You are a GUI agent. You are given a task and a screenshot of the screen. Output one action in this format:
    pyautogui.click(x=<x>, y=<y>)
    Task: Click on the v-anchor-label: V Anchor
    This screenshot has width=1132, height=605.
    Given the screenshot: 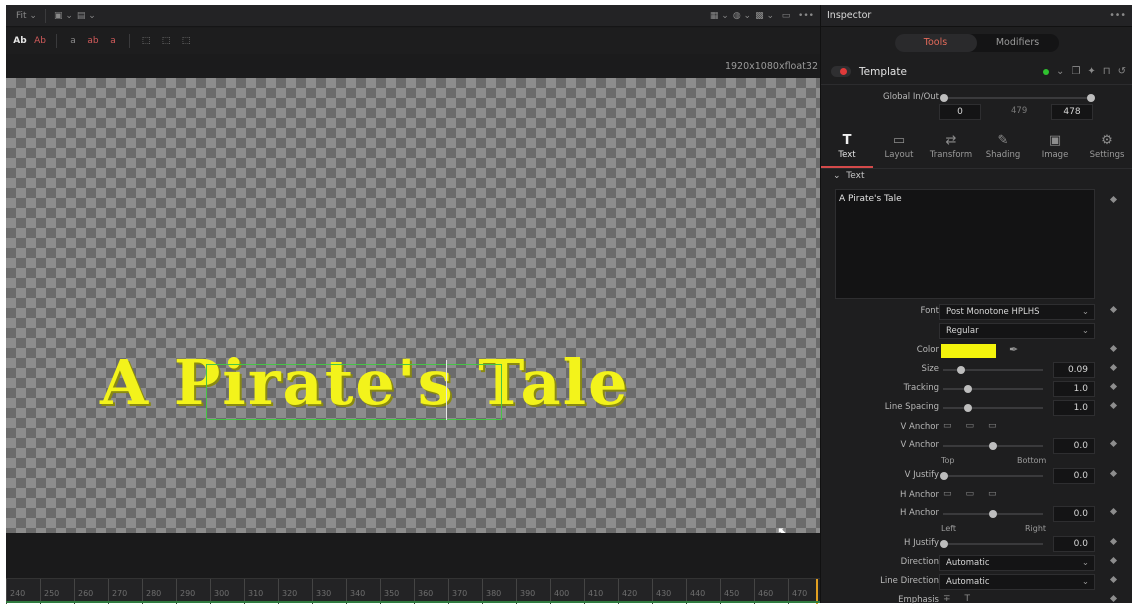 What is the action you would take?
    pyautogui.click(x=919, y=445)
    